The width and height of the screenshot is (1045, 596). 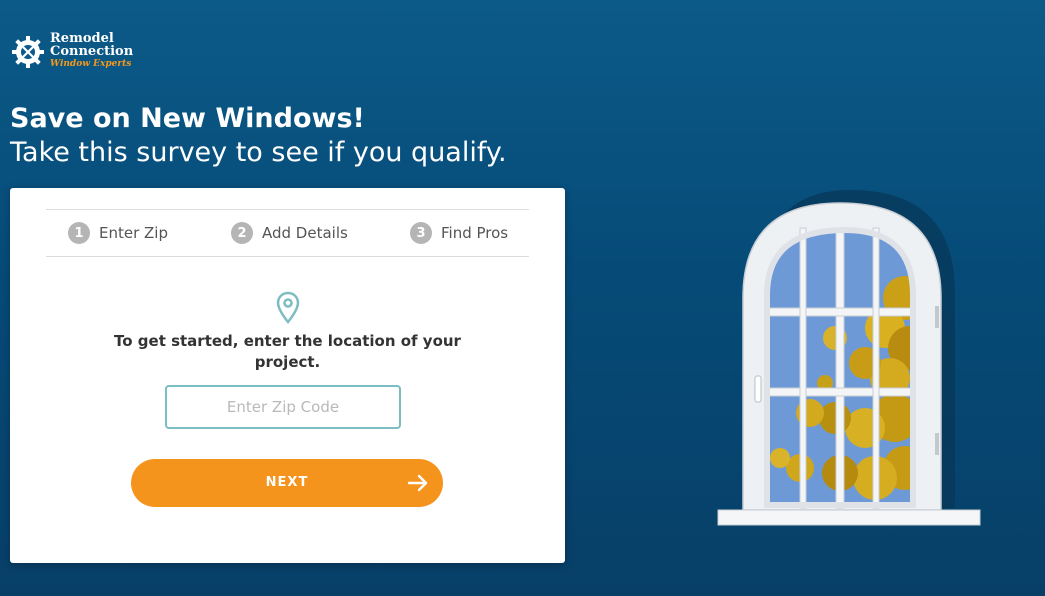 What do you see at coordinates (421, 233) in the screenshot?
I see `step-number: 3` at bounding box center [421, 233].